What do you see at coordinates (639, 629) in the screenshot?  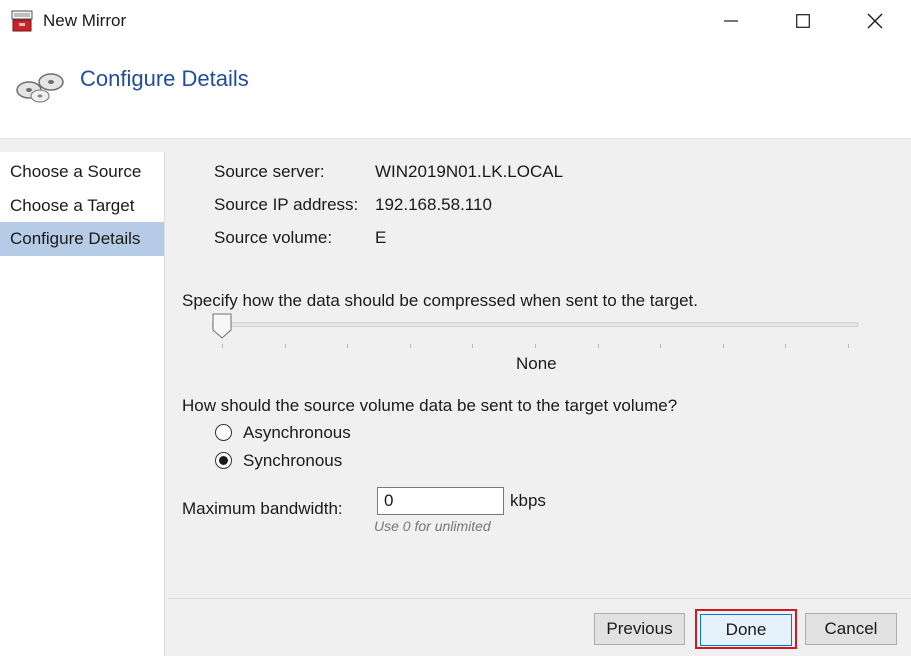 I see `previous-button: Previous` at bounding box center [639, 629].